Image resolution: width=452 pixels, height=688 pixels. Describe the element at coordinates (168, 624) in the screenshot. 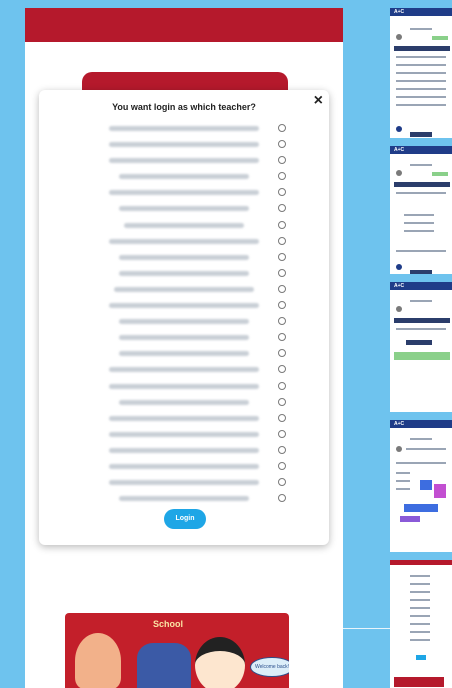

I see `cartoon-word: School` at that location.